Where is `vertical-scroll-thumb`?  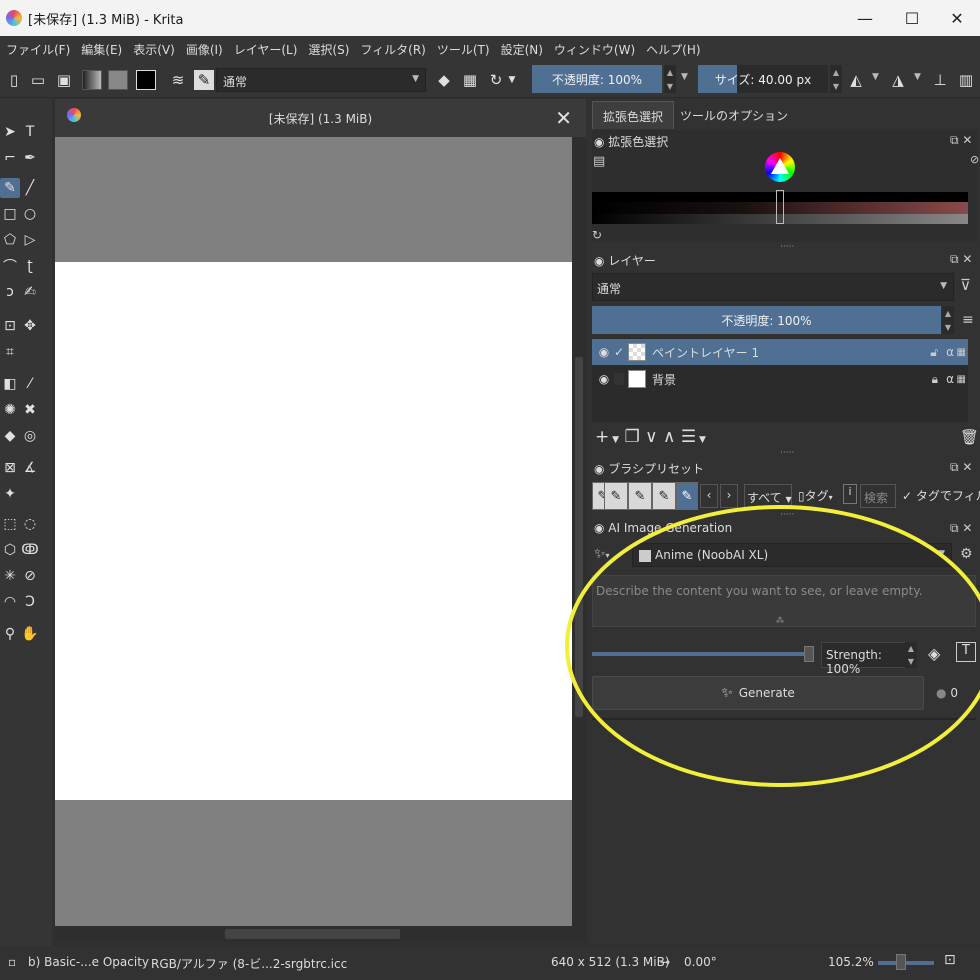 vertical-scroll-thumb is located at coordinates (579, 537).